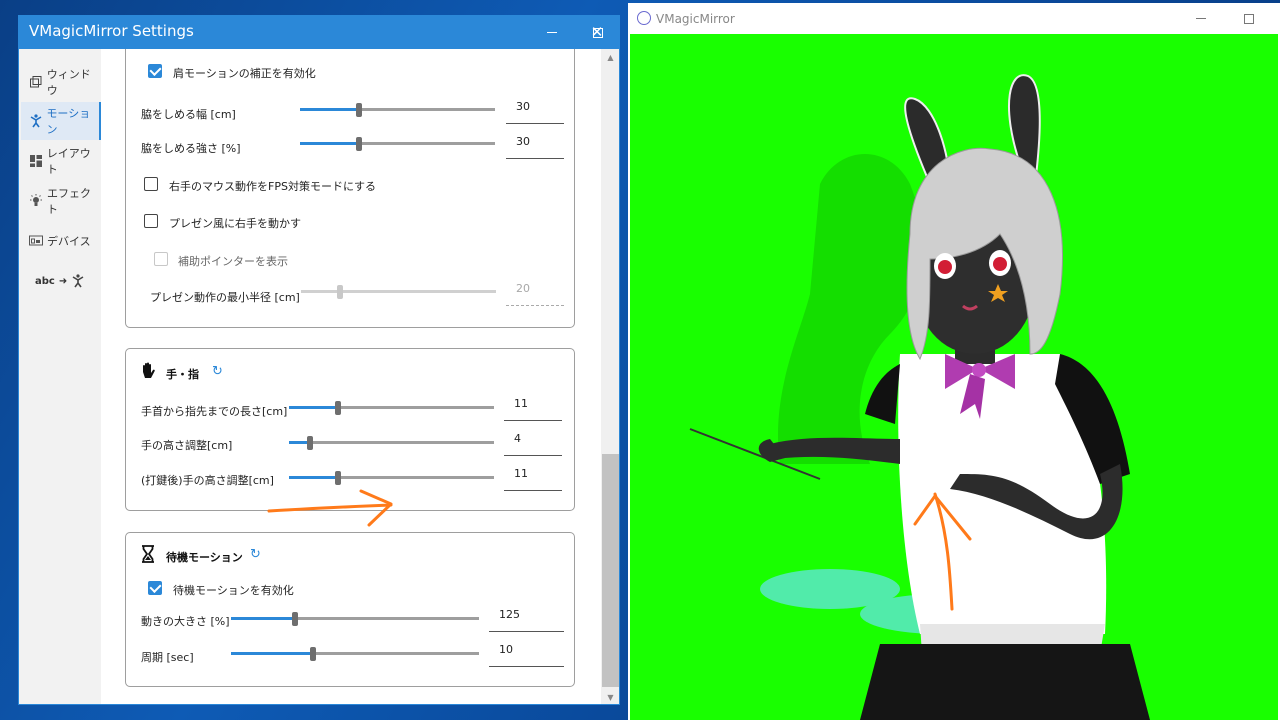  Describe the element at coordinates (185, 621) in the screenshot. I see `motion-scale-label: 動きの大きさ [%]` at that location.